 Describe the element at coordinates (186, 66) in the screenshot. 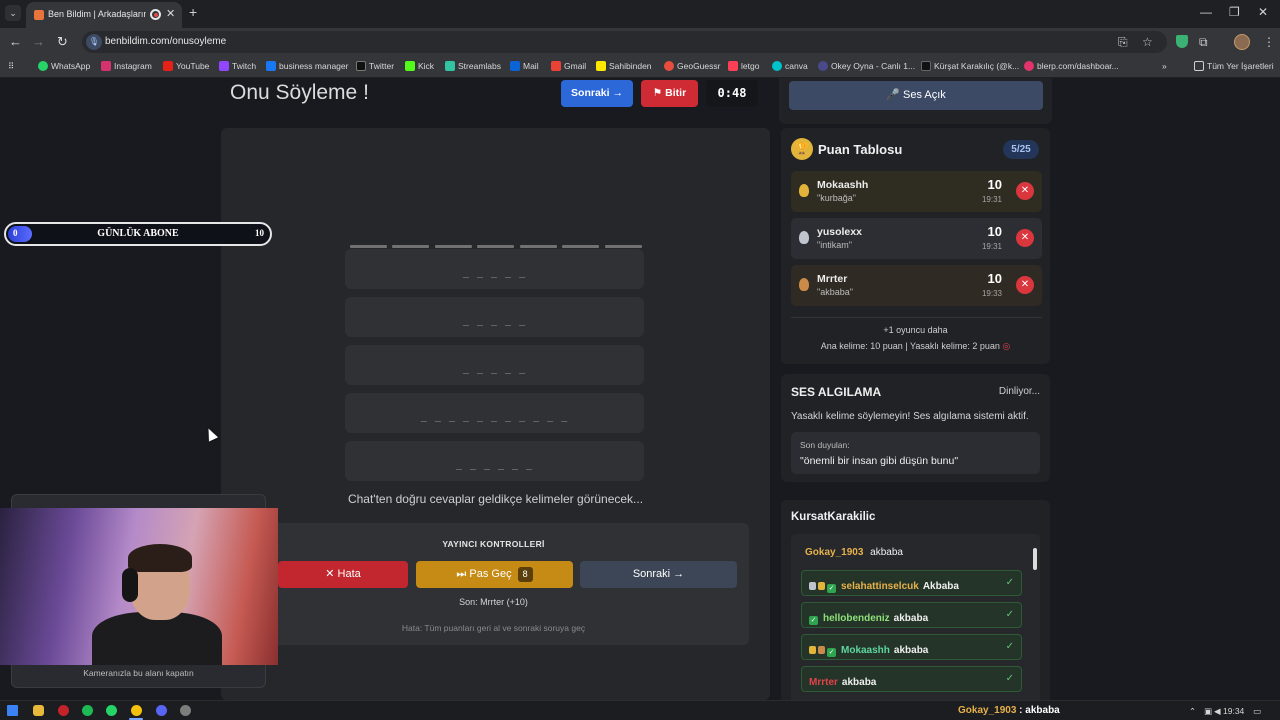

I see `bookmark-youtube: YouTube` at that location.